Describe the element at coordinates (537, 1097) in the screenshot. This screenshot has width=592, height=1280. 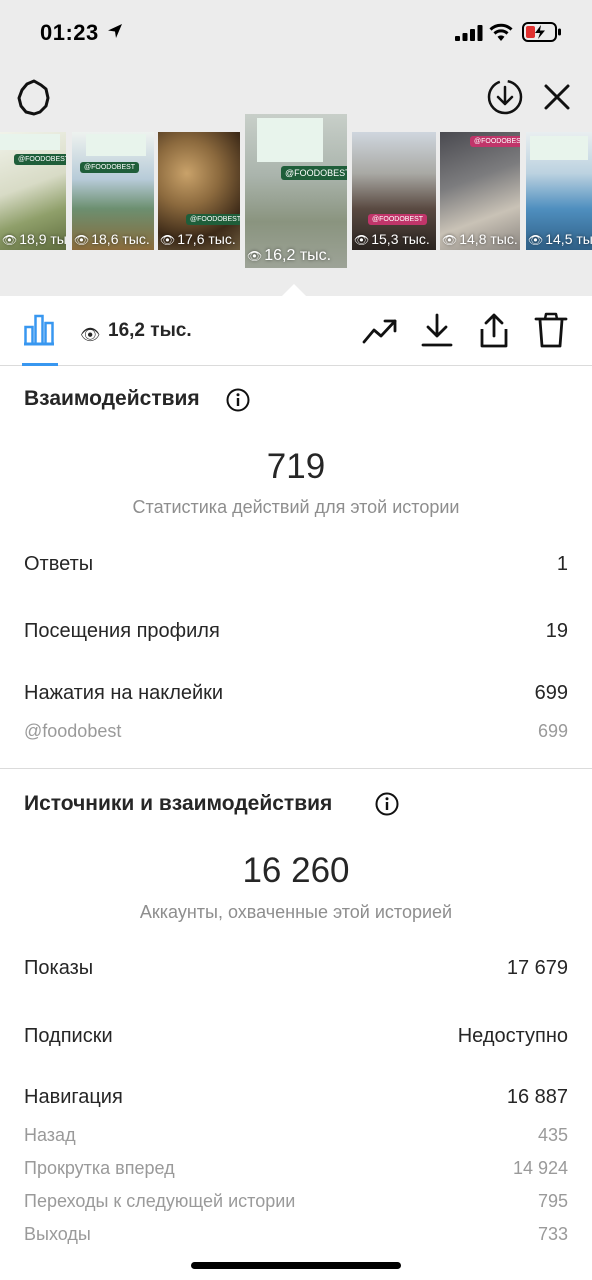
I see `navigation-value: 16 887` at that location.